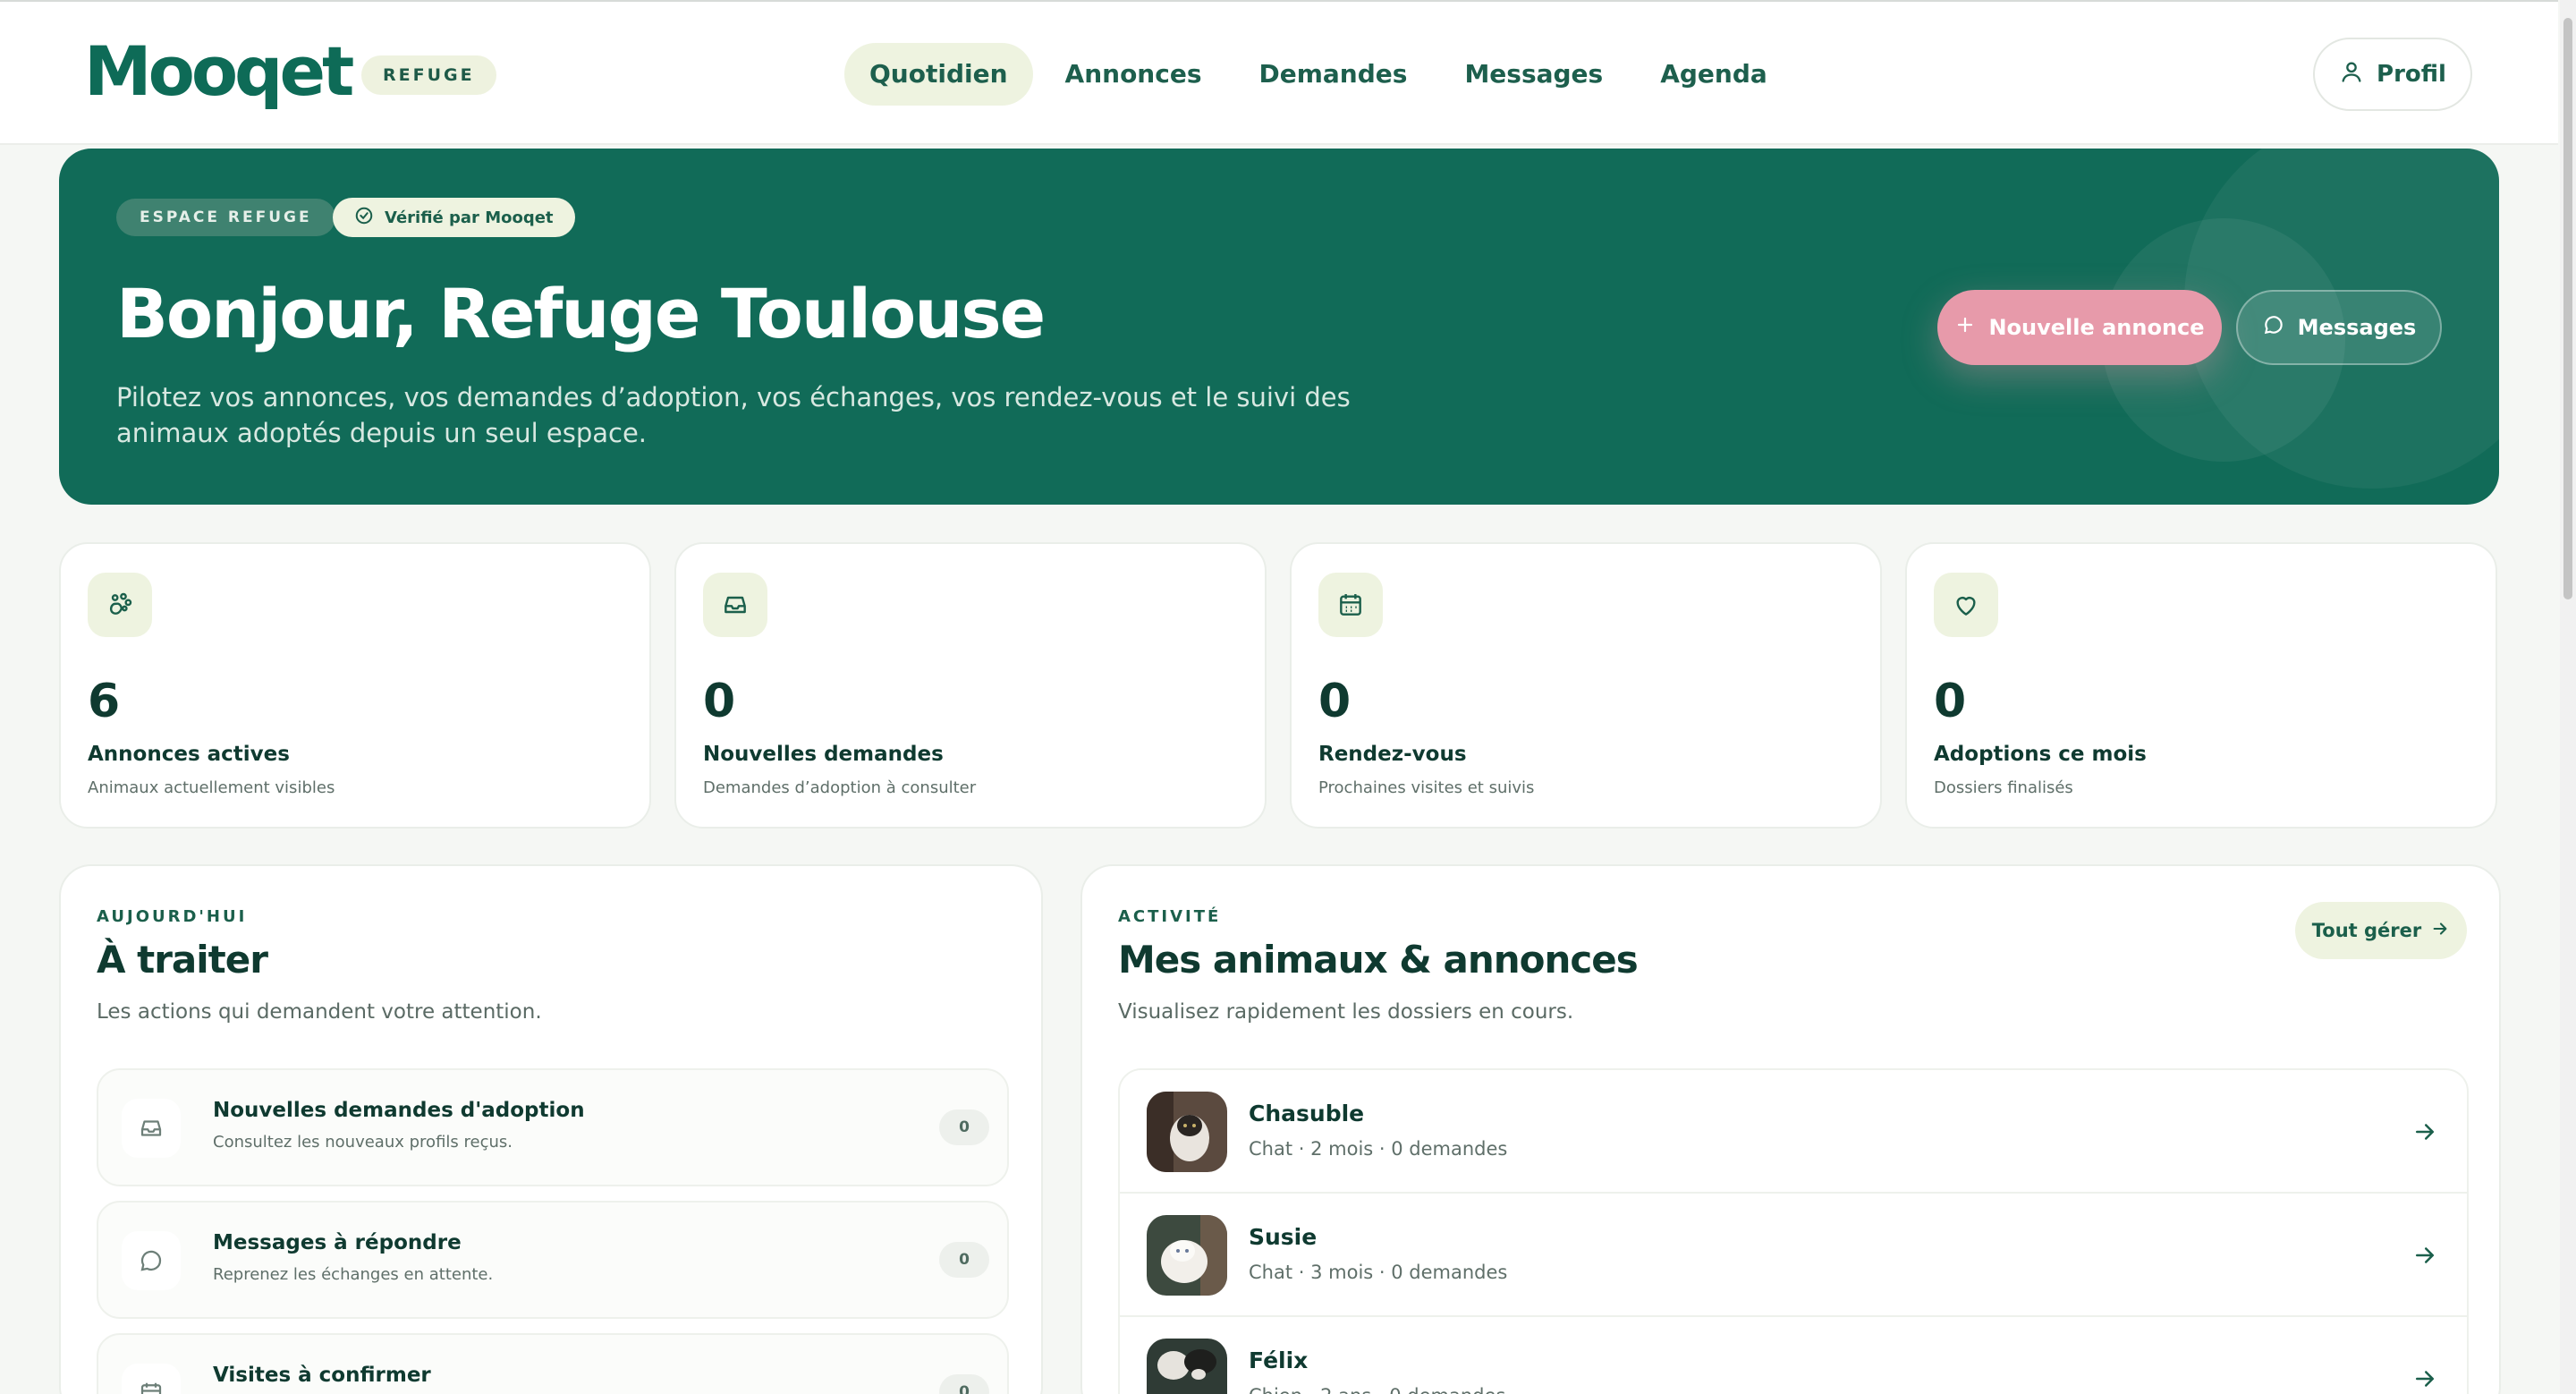 This screenshot has width=2576, height=1394. Describe the element at coordinates (823, 754) in the screenshot. I see `stat-label: Nouvelles demandes` at that location.